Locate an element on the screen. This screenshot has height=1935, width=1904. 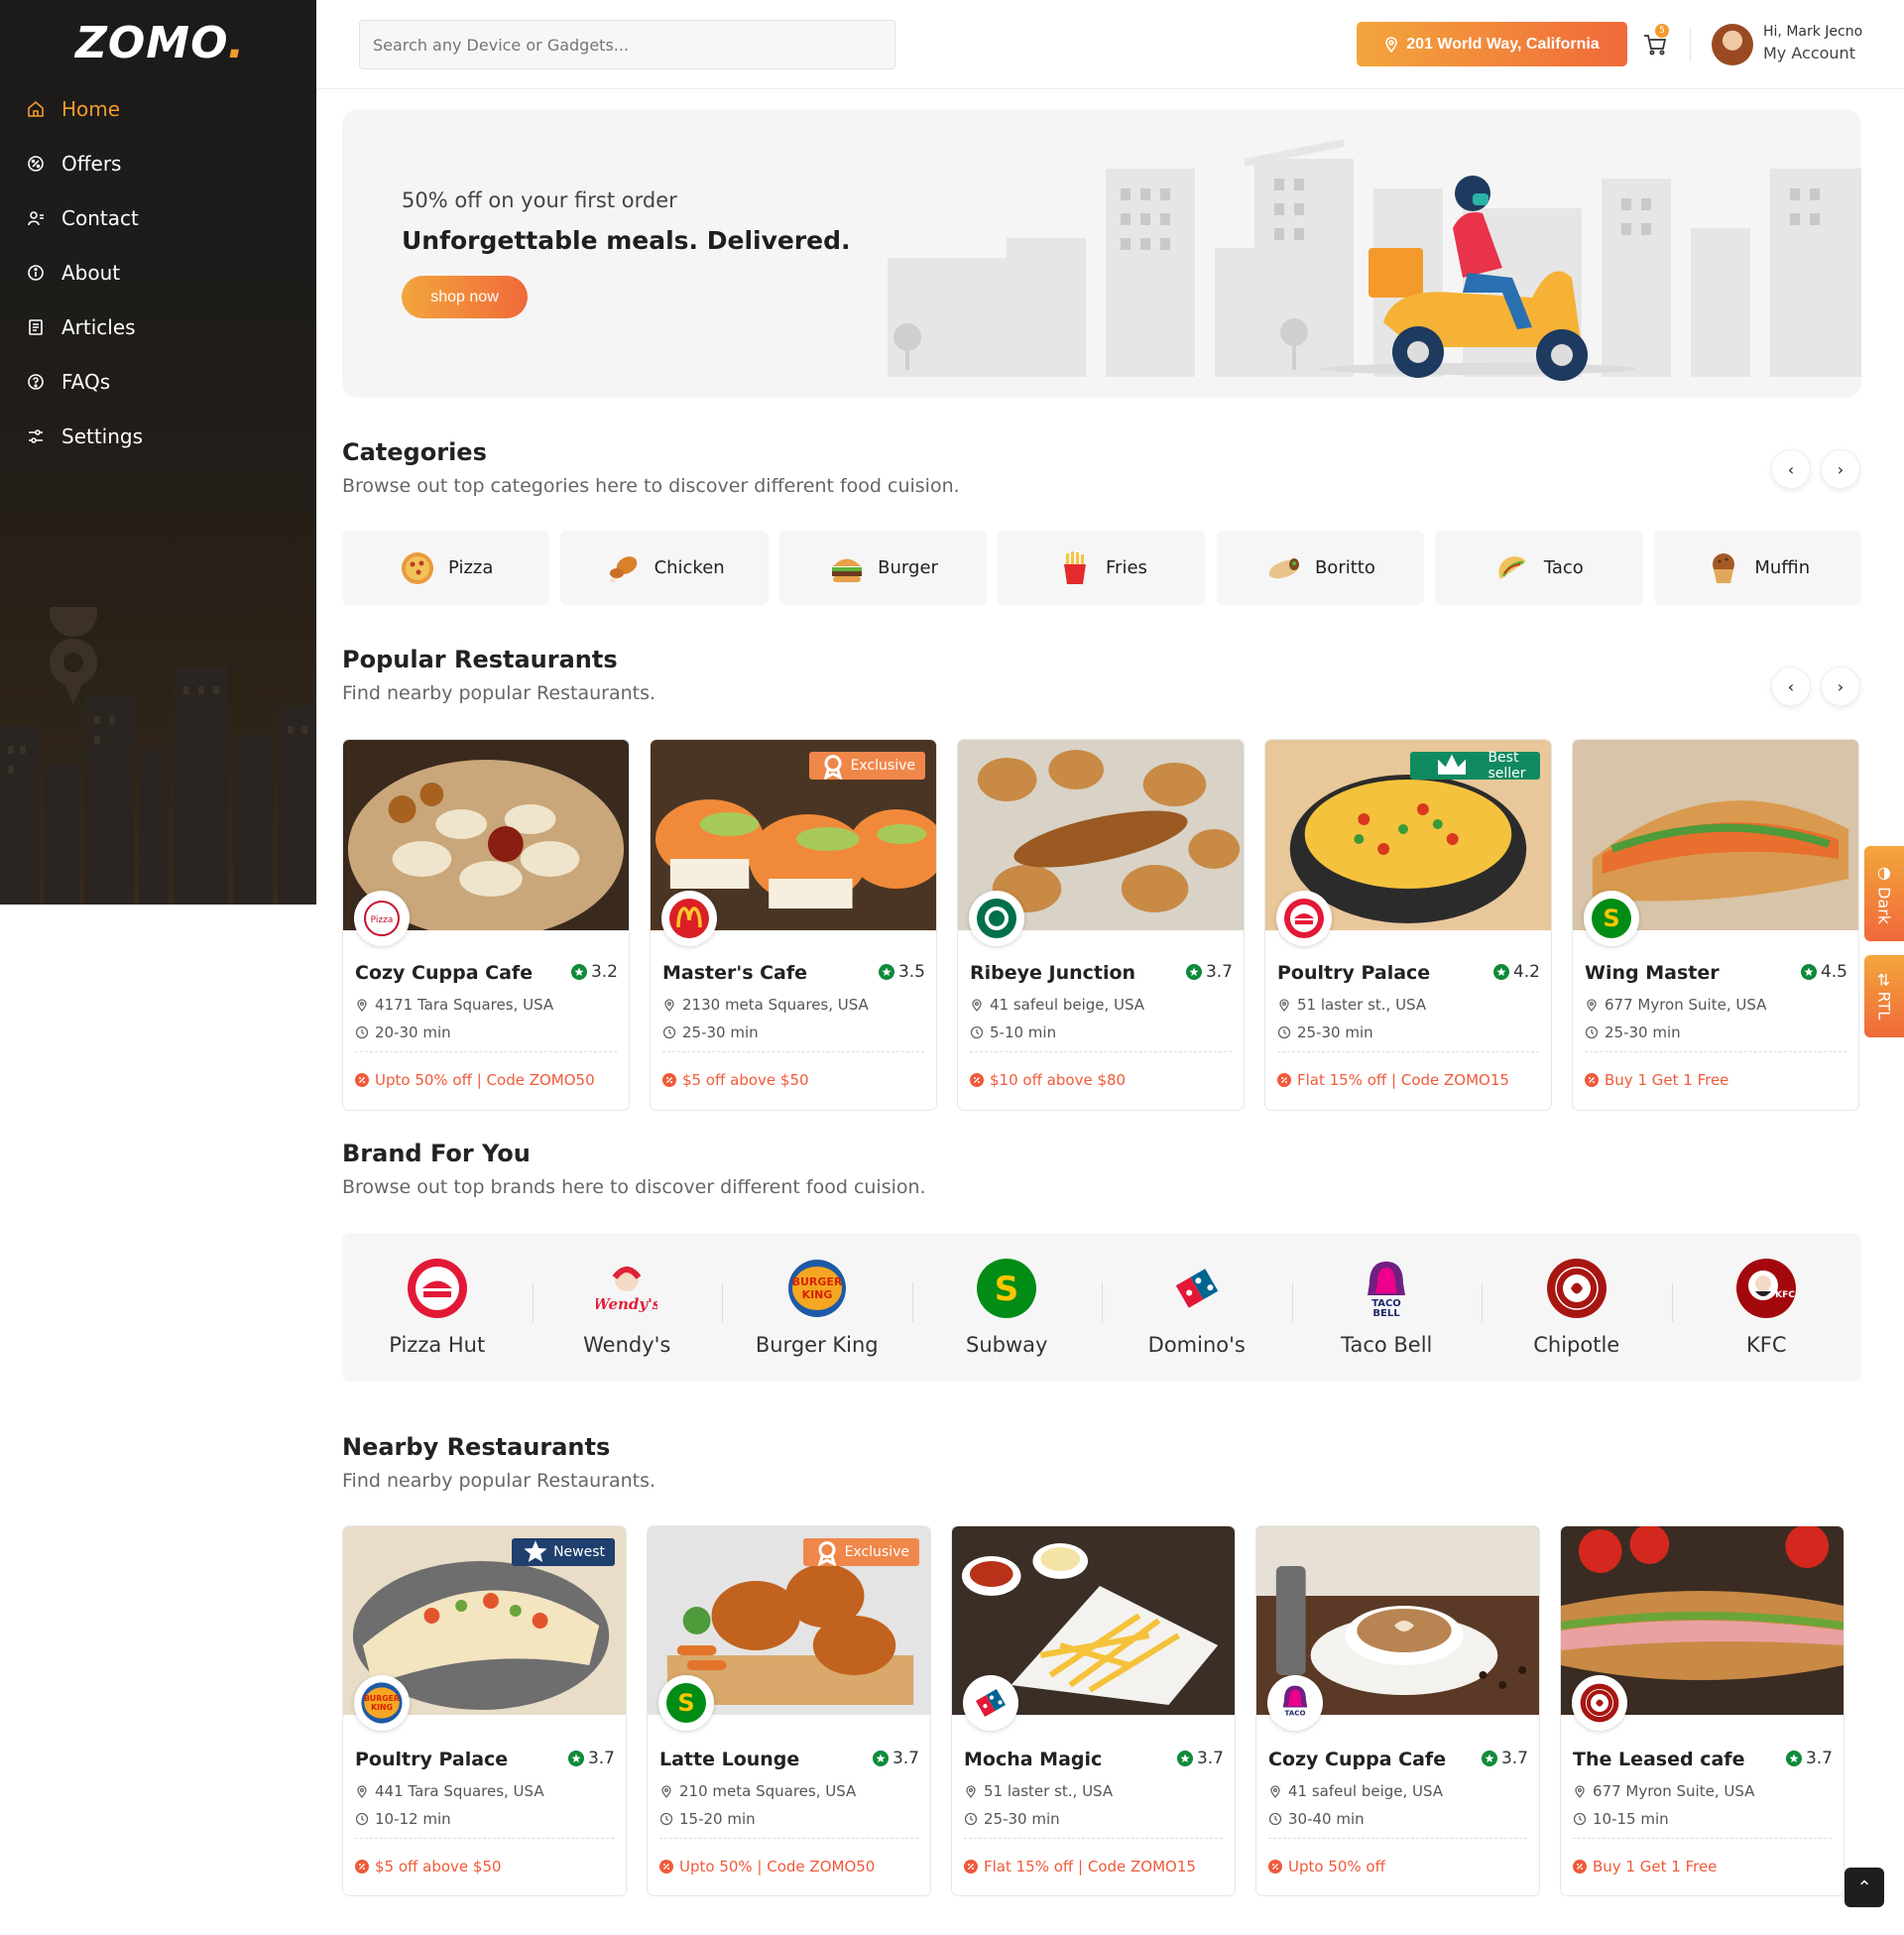
sidebar-item-home: Home is located at coordinates (158, 109).